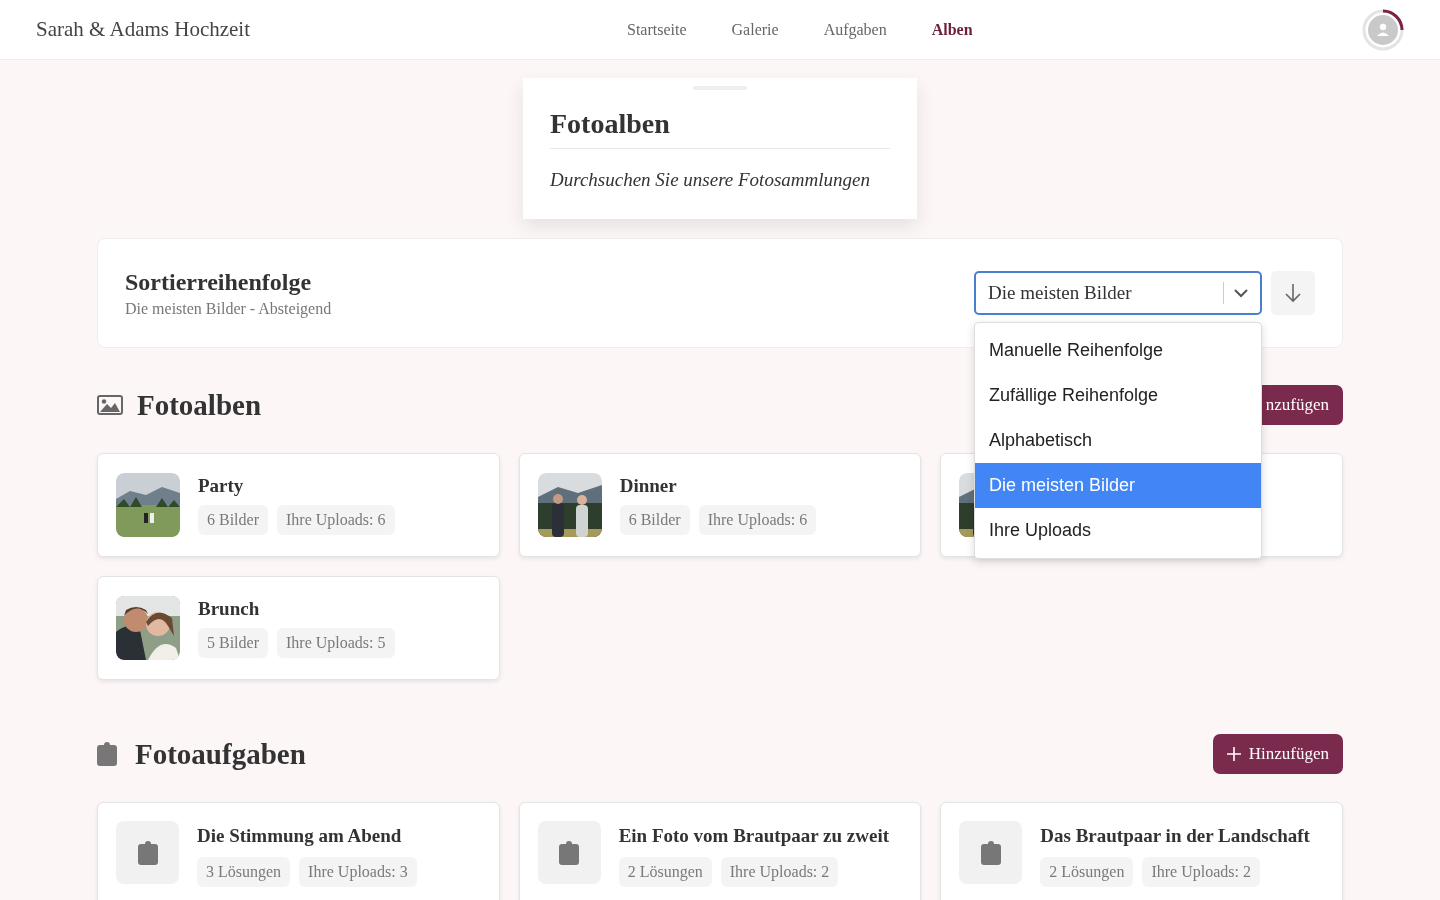 This screenshot has height=900, width=1440. I want to click on album-card: Dinner 6 Bilder Ihre Uploads: 6, so click(720, 505).